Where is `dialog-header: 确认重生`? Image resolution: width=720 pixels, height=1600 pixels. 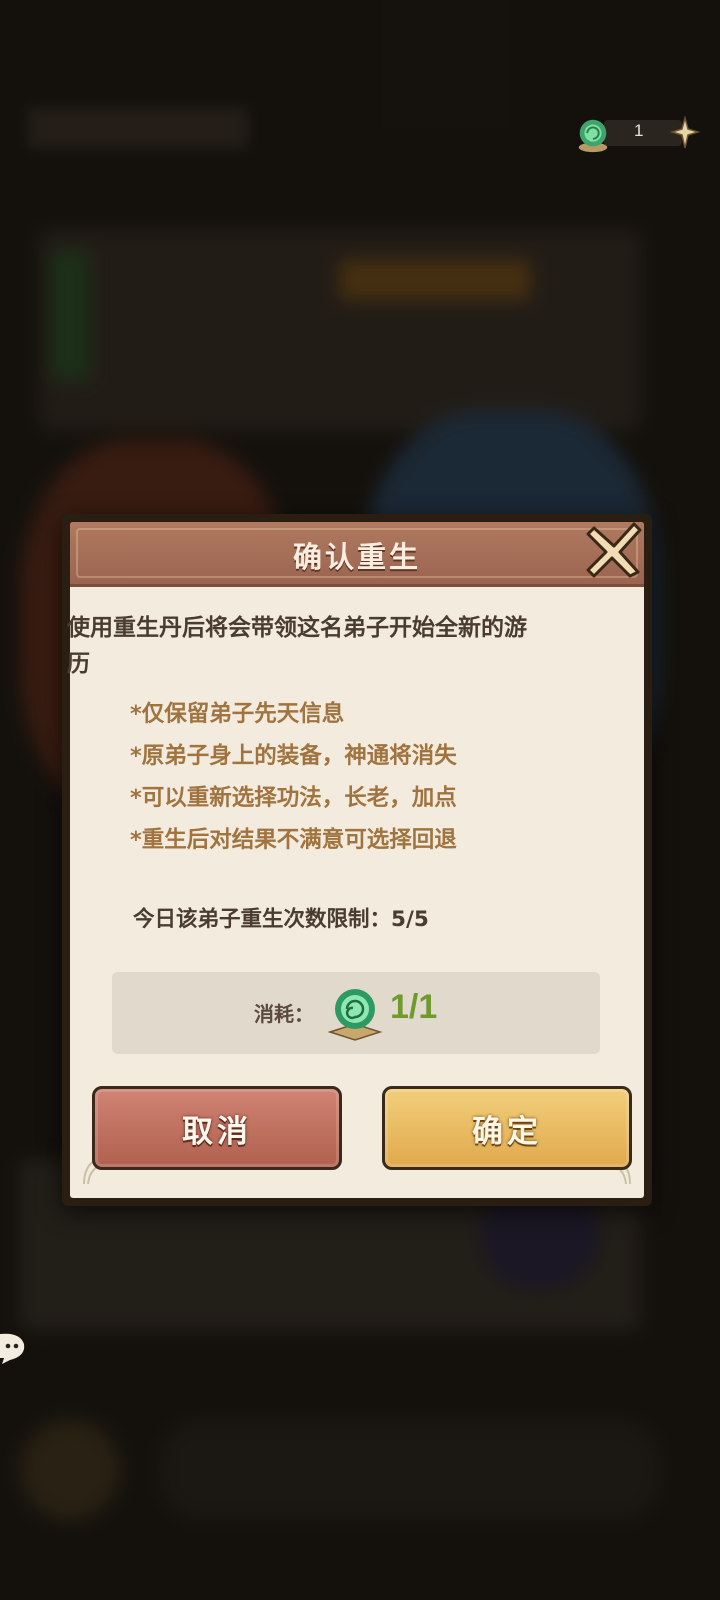 dialog-header: 确认重生 is located at coordinates (357, 554).